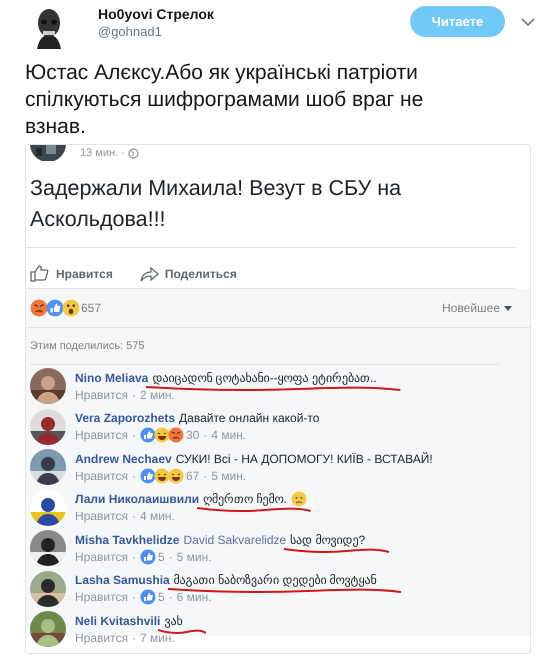 The width and height of the screenshot is (547, 658). I want to click on comment-text: ვახ, so click(173, 620).